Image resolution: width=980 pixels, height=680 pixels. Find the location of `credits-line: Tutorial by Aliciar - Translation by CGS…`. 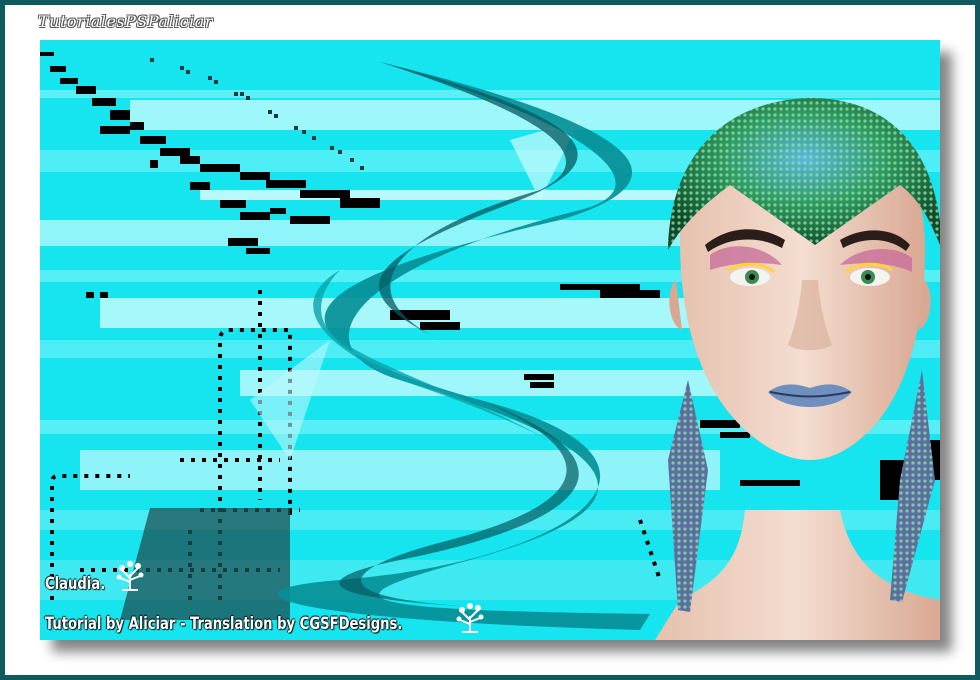

credits-line: Tutorial by Aliciar - Translation by CGS… is located at coordinates (224, 624).